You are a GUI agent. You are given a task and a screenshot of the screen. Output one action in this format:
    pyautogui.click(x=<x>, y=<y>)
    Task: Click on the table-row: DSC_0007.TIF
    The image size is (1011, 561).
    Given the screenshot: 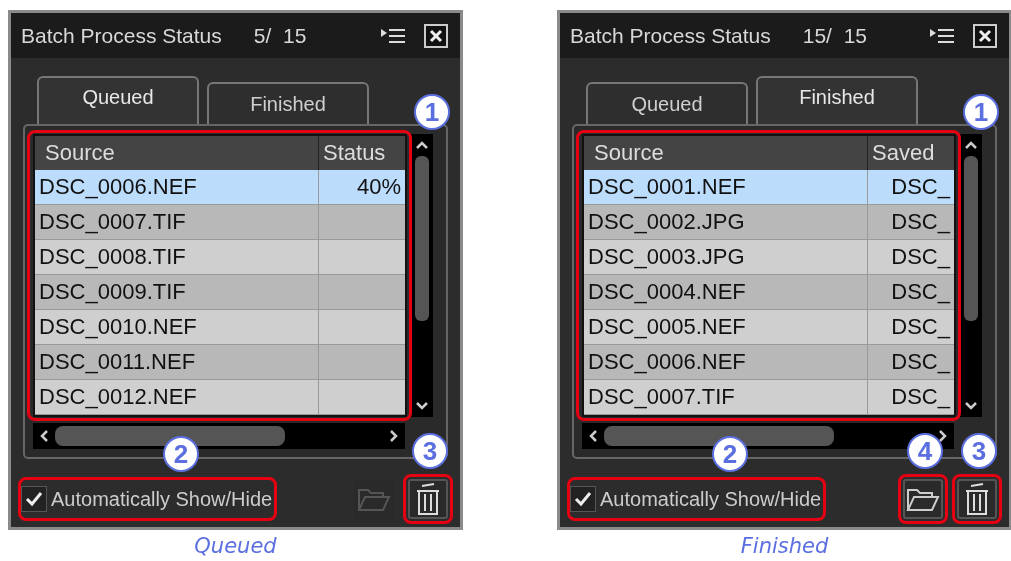 What is the action you would take?
    pyautogui.click(x=220, y=222)
    